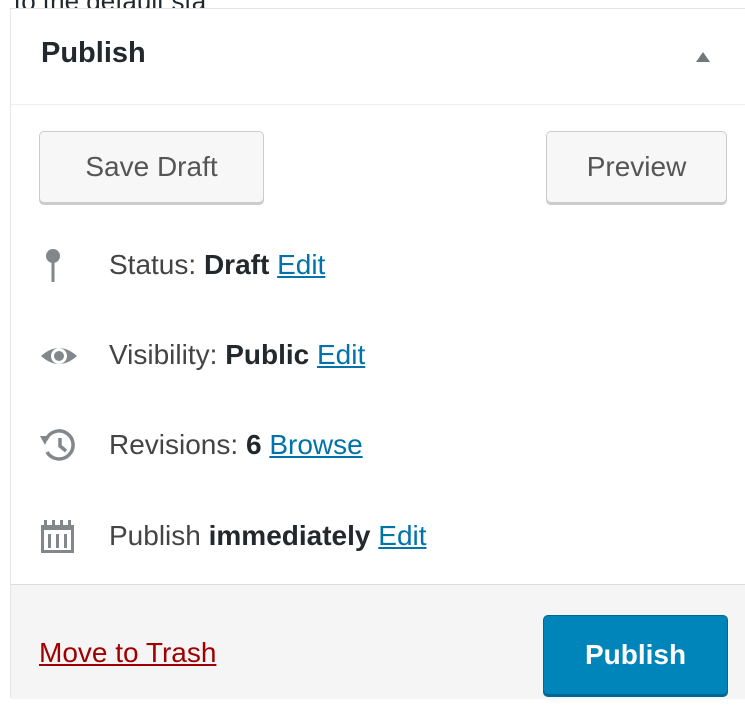 This screenshot has width=745, height=715. What do you see at coordinates (174, 444) in the screenshot?
I see `revisions-label: Revisions:` at bounding box center [174, 444].